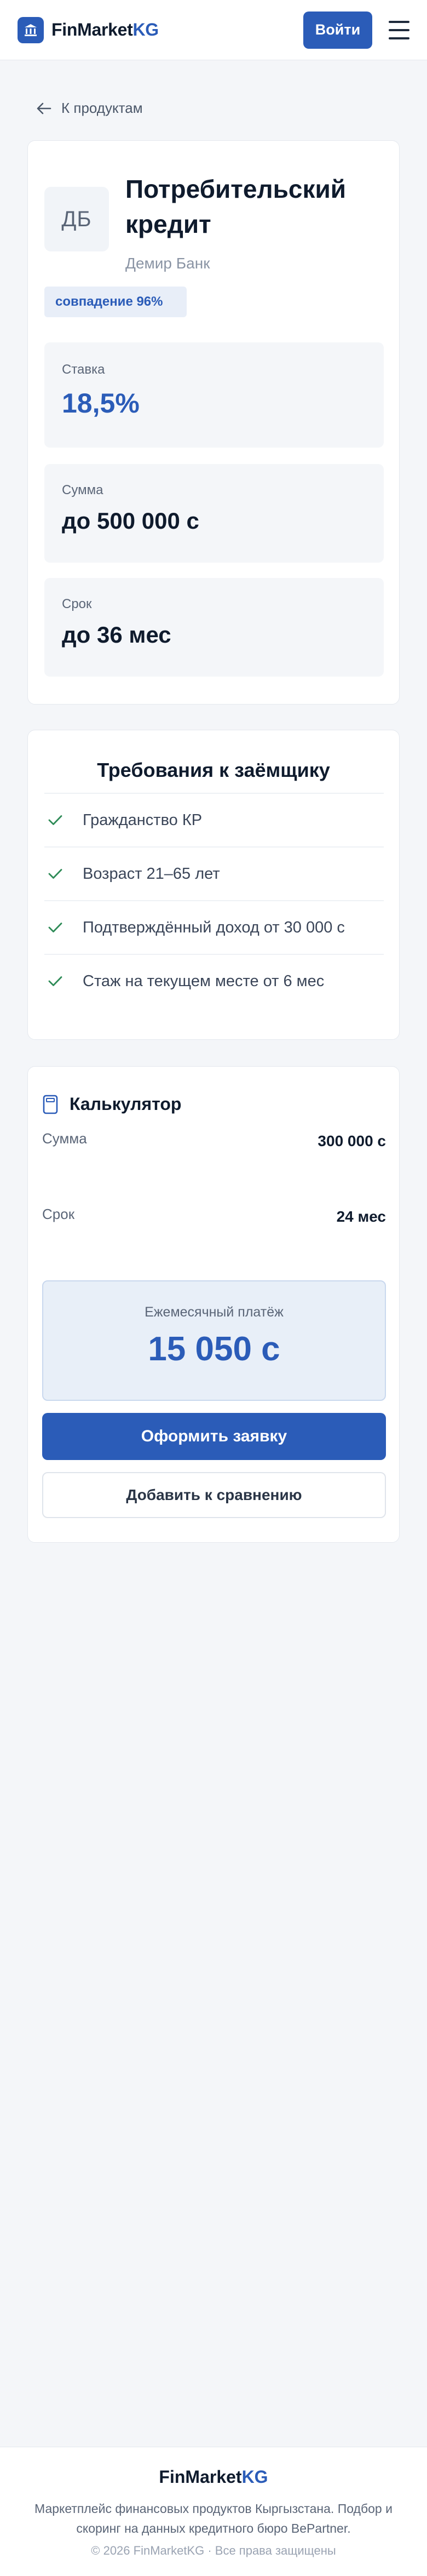 The image size is (427, 2576). Describe the element at coordinates (337, 30) in the screenshot. I see `login-button: Войти` at that location.